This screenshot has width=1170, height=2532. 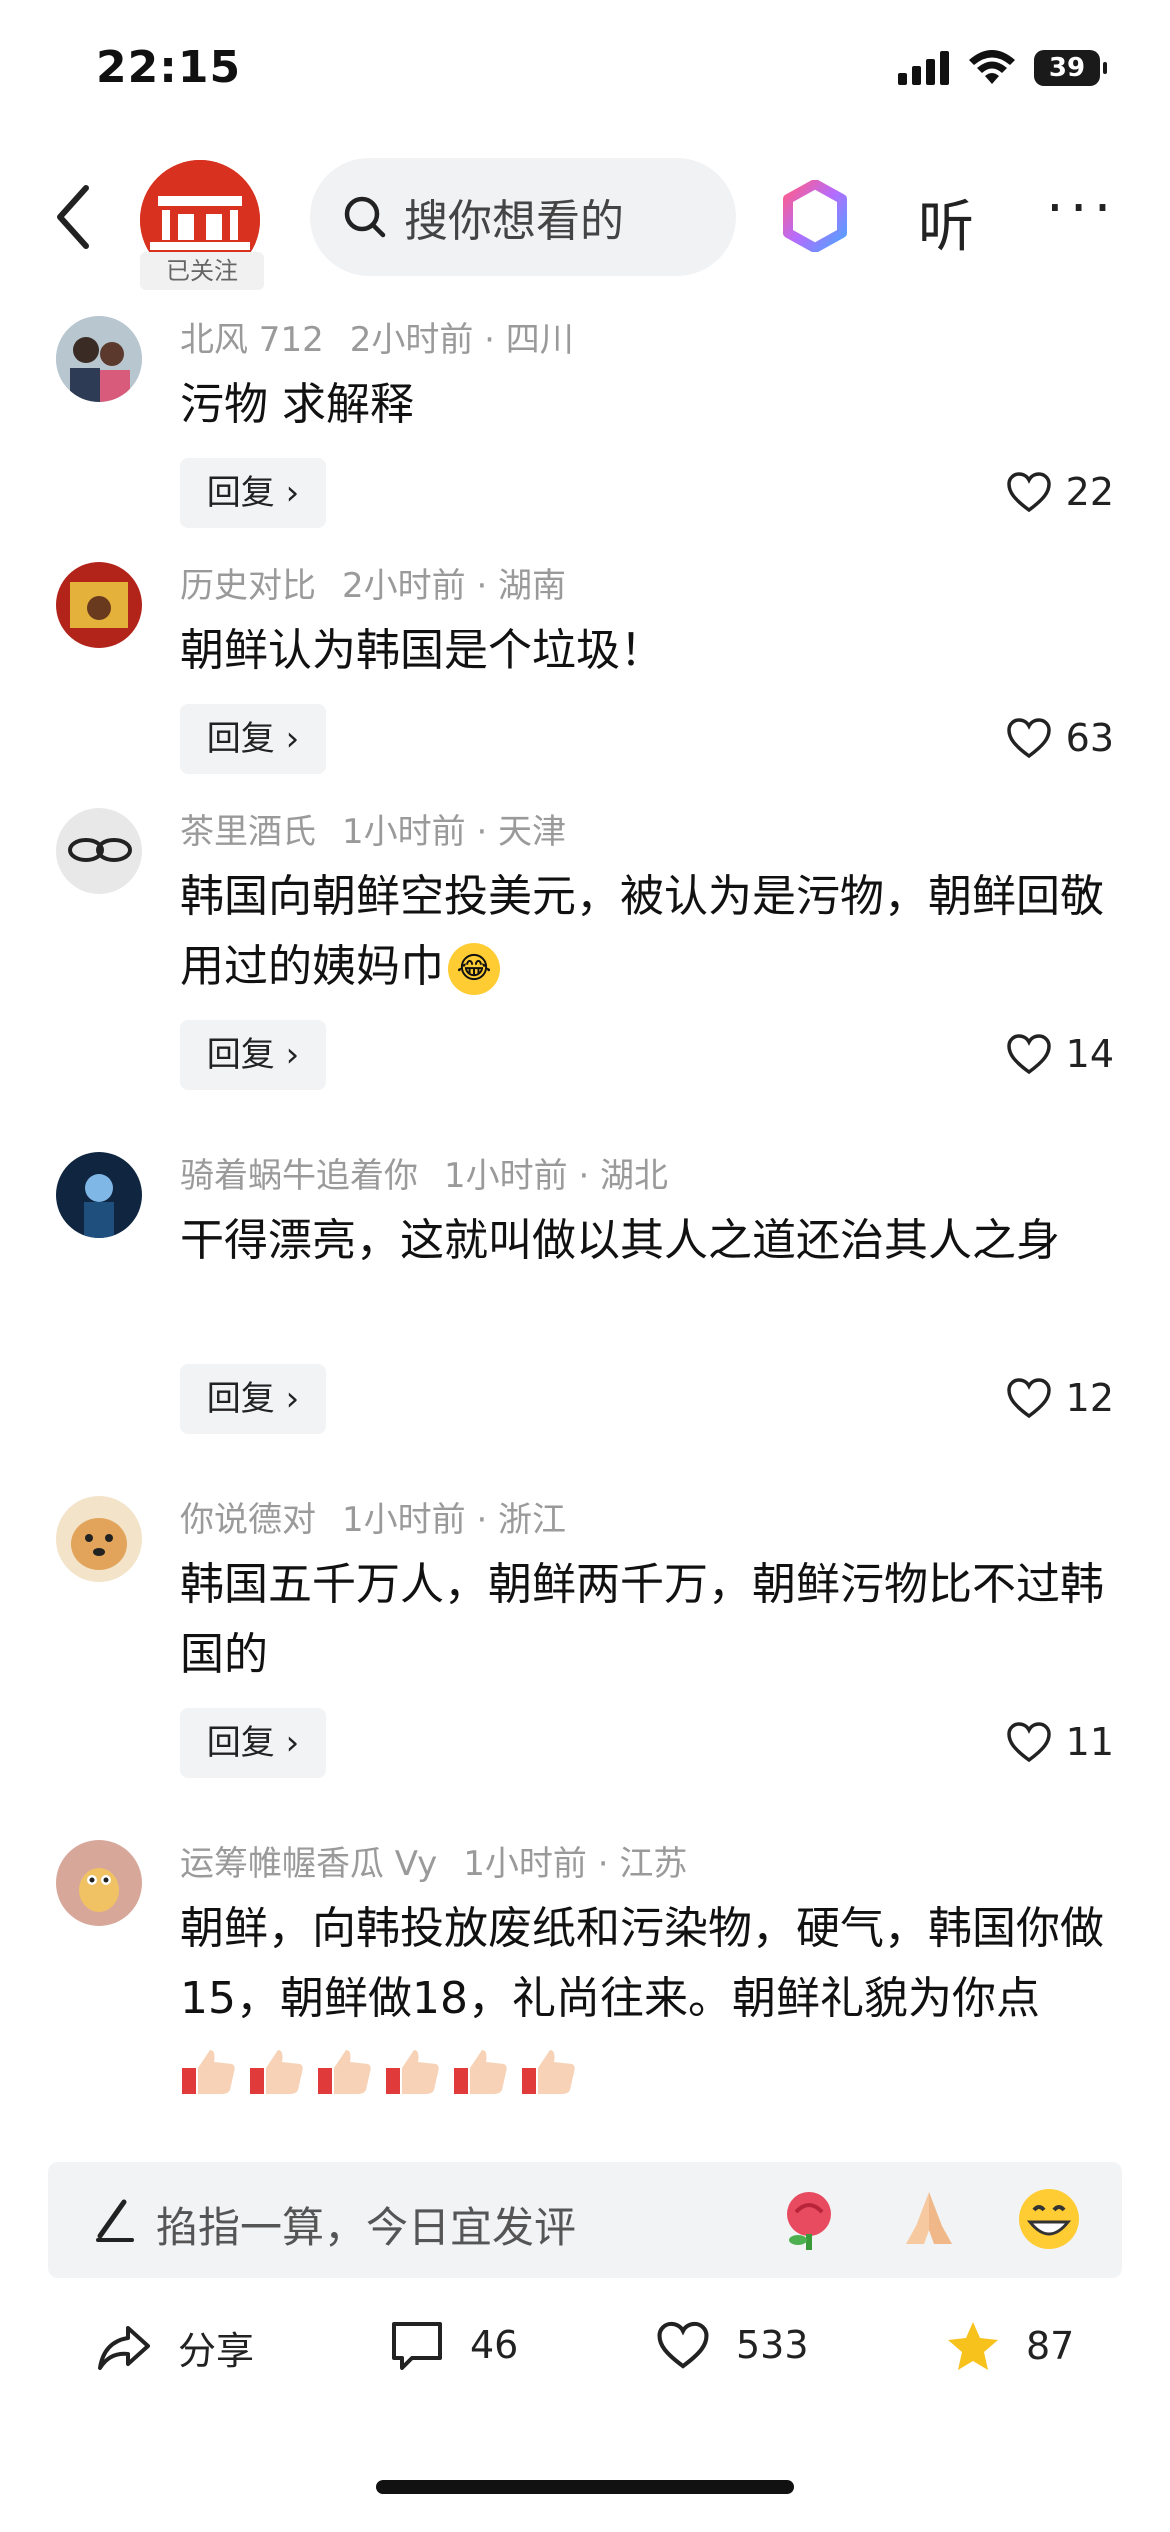 I want to click on comment-text: 干得漂亮，这就叫做以其人之道还治其人之身, so click(x=620, y=1240).